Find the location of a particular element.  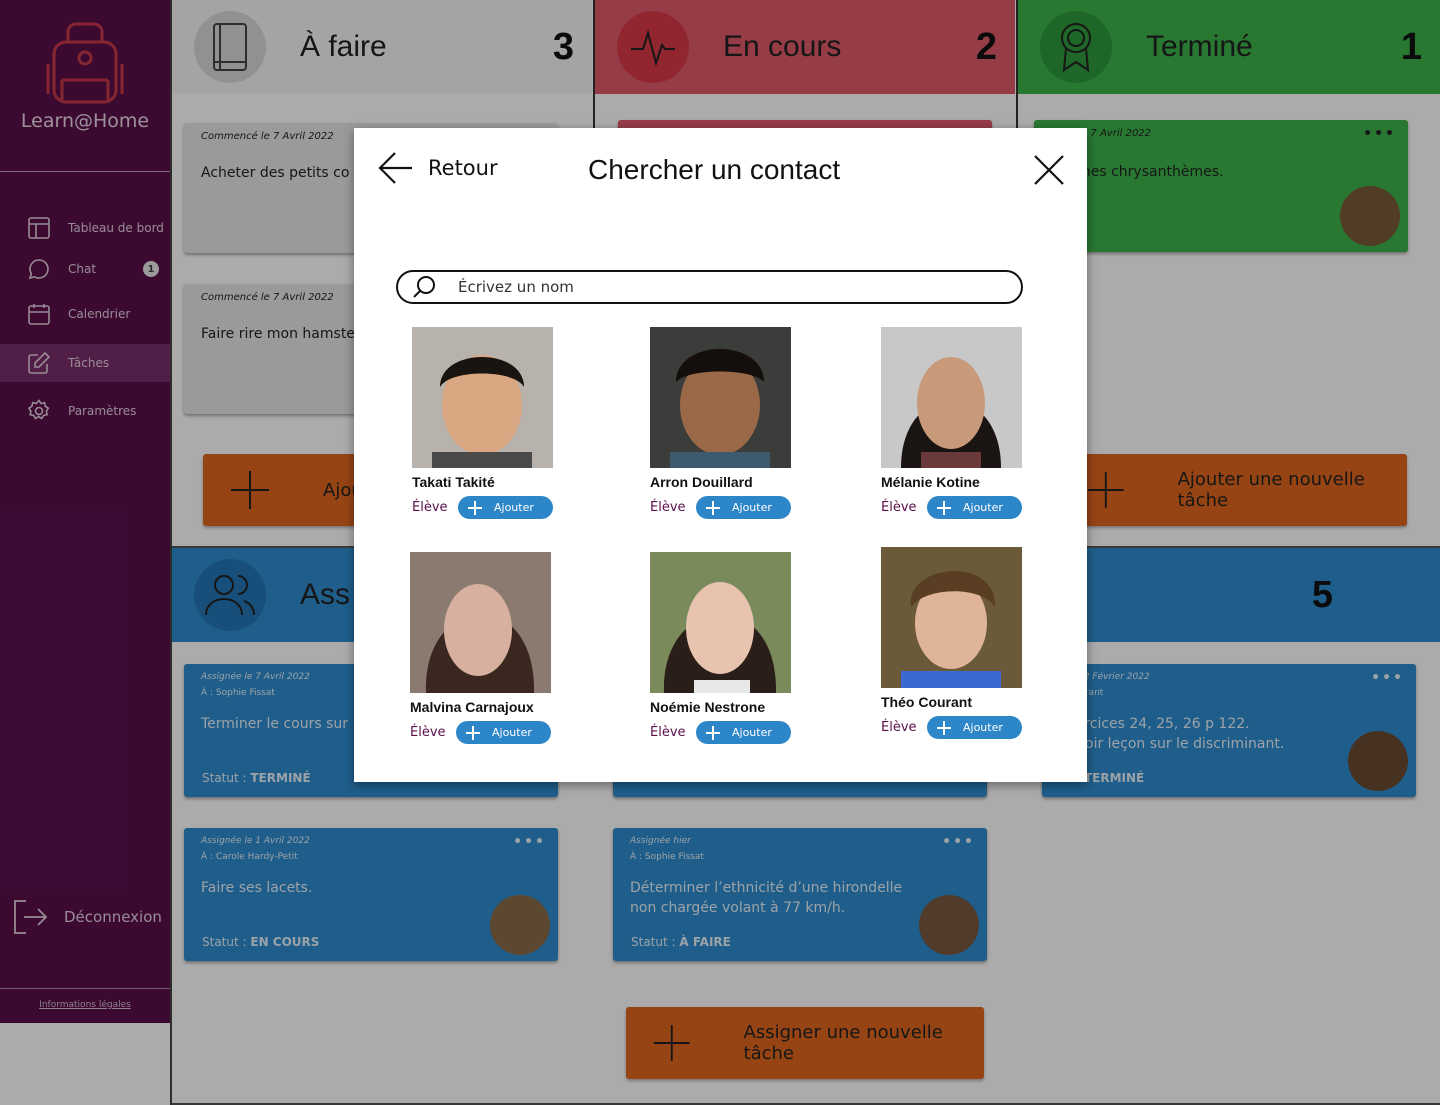

back-button: Retour is located at coordinates (438, 168).